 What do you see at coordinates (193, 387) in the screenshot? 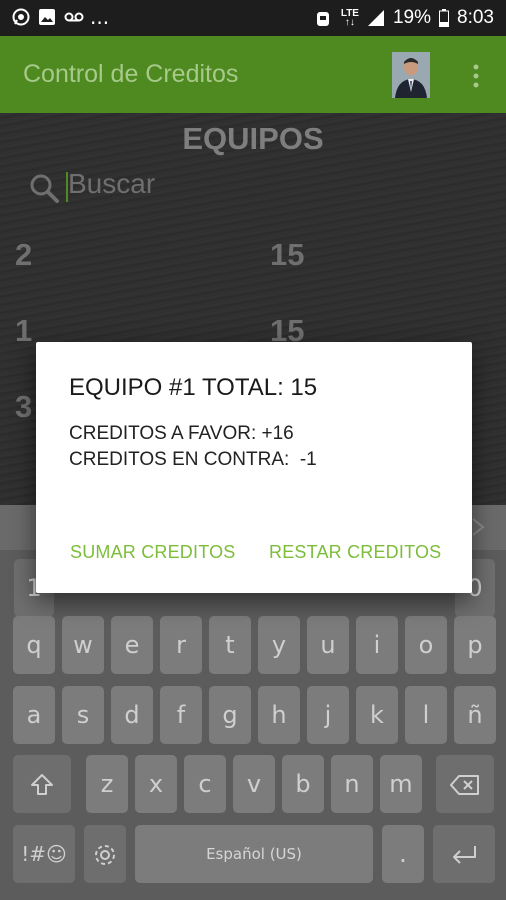
I see `dialog-title: EQUIPO #1 TOTAL: 15` at bounding box center [193, 387].